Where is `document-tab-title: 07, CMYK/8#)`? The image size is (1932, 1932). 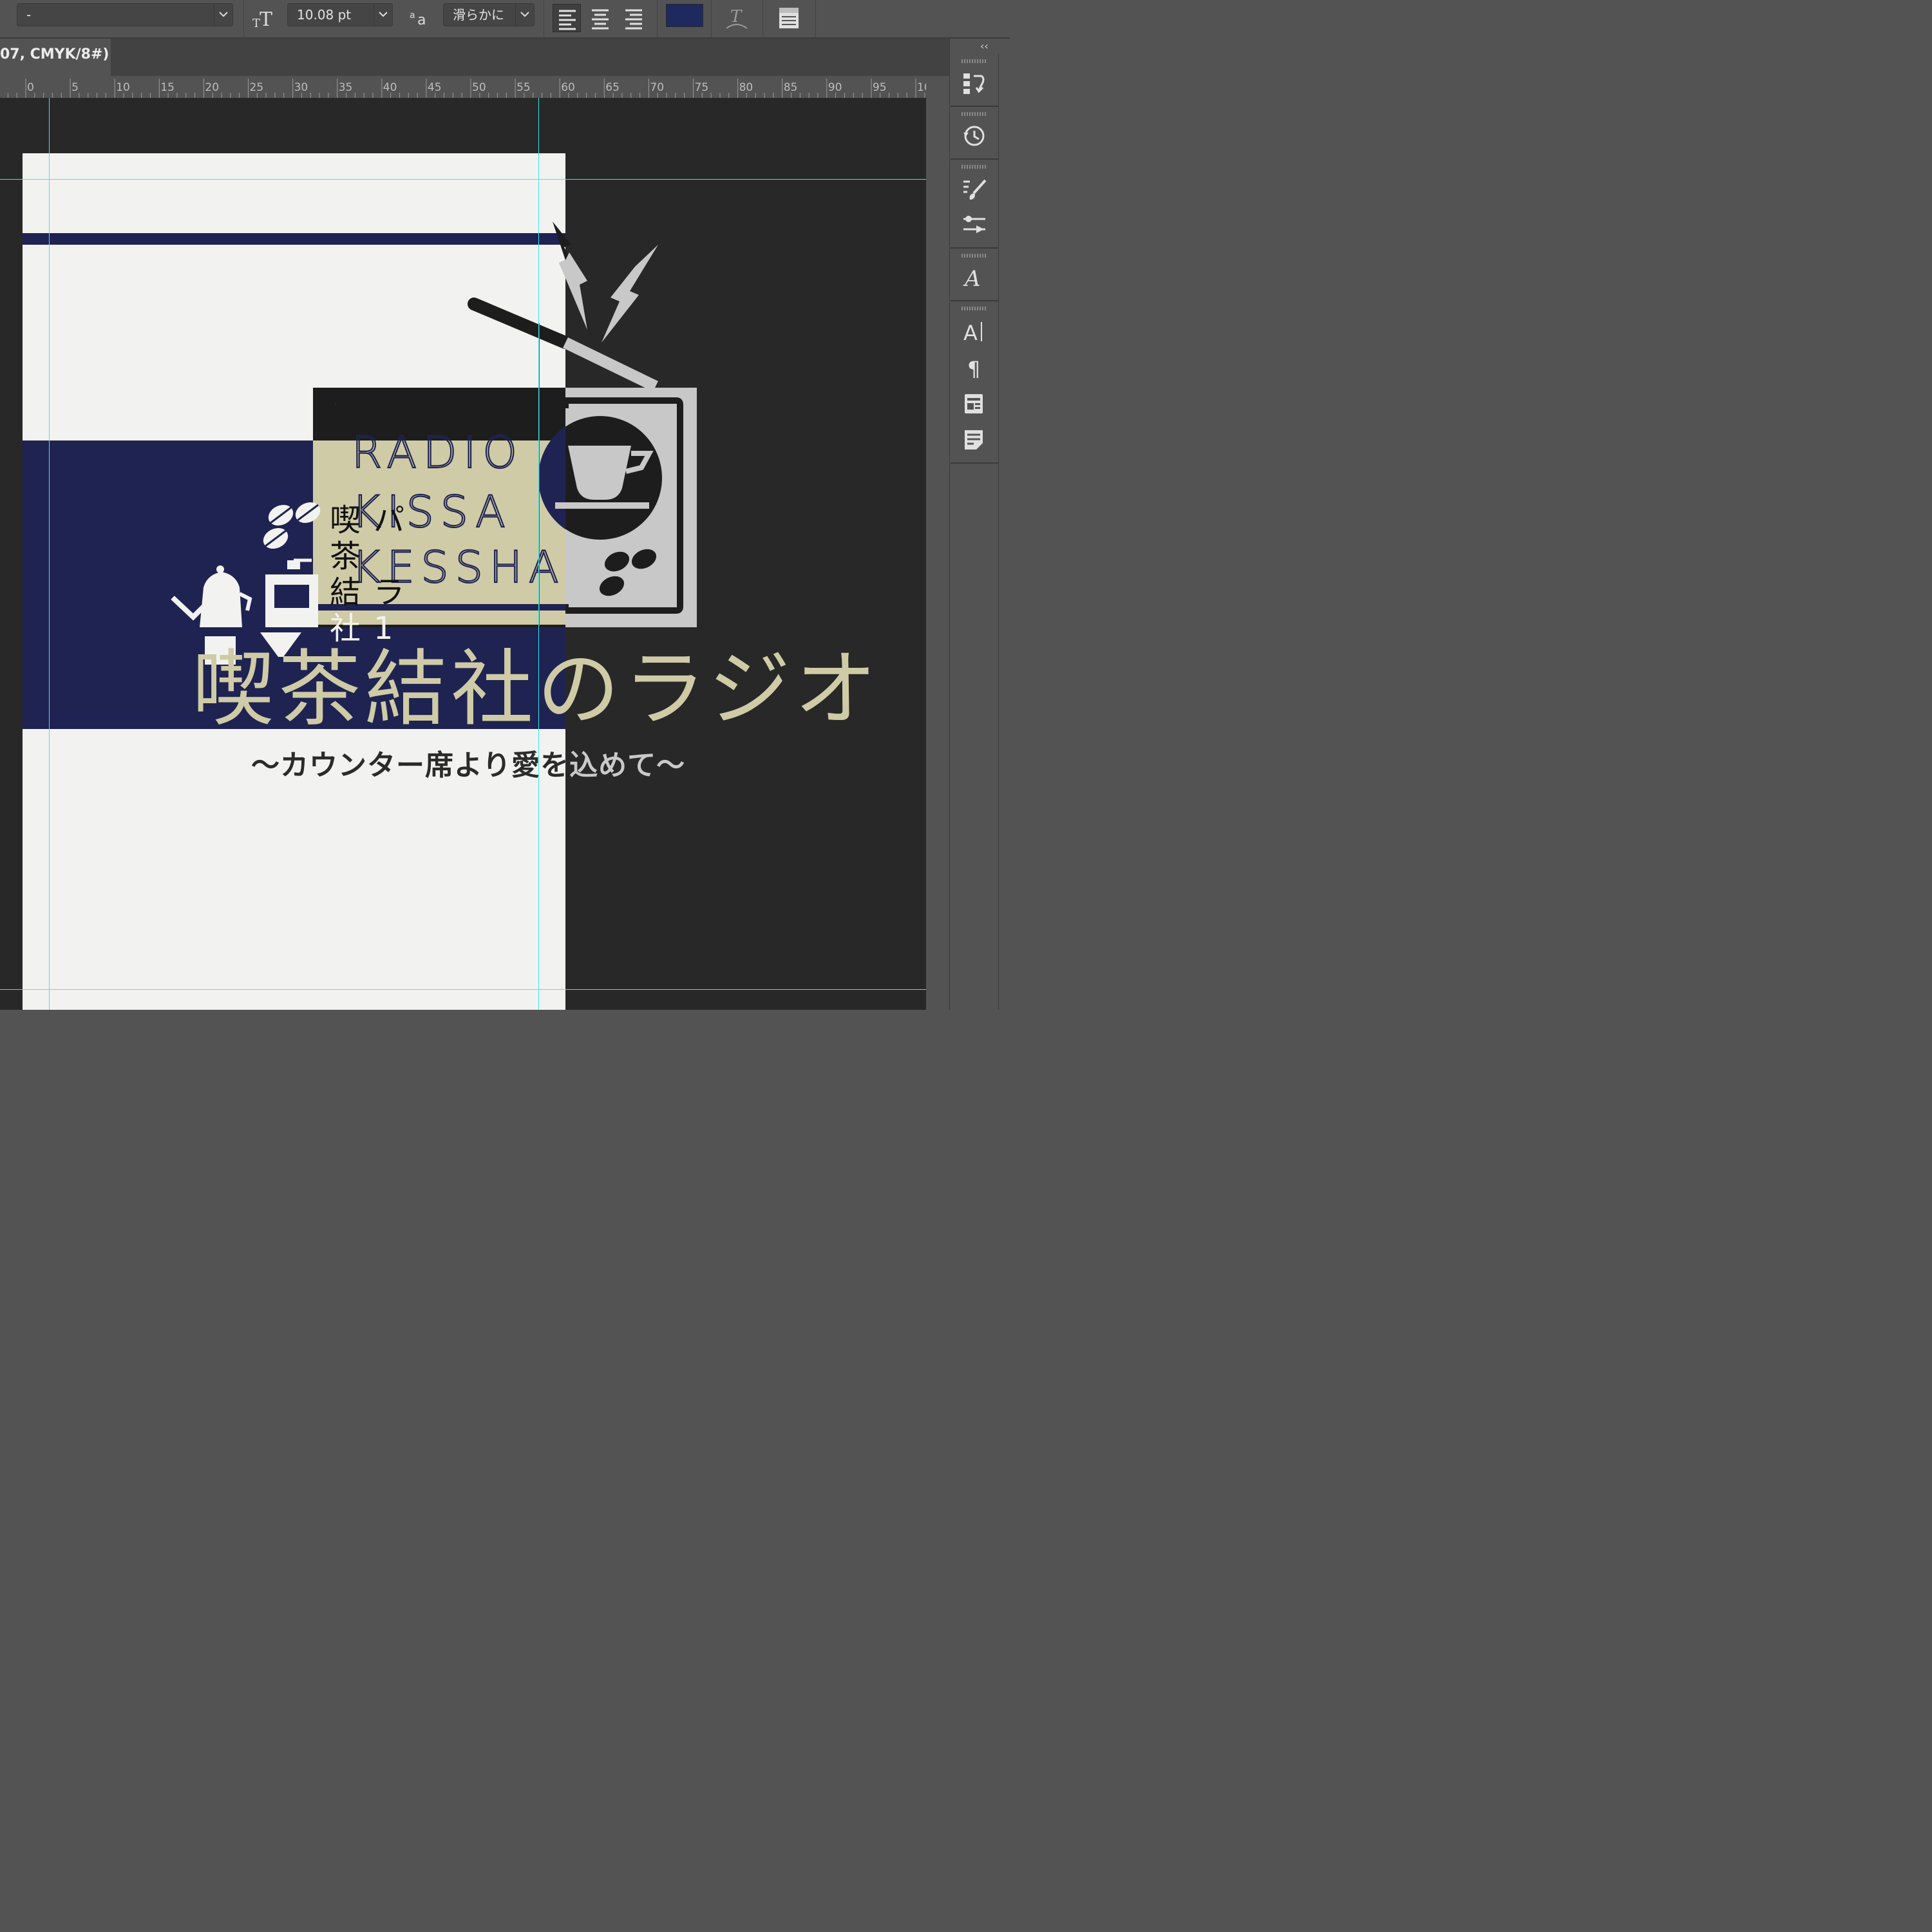 document-tab-title: 07, CMYK/8#) is located at coordinates (54, 54).